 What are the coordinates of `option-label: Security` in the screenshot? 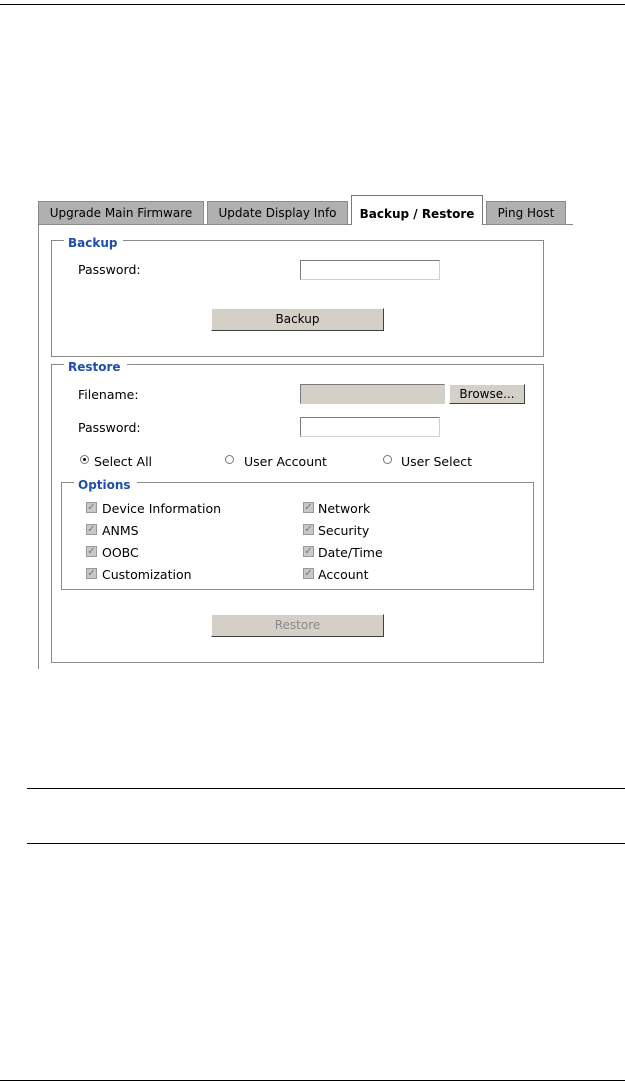 It's located at (344, 530).